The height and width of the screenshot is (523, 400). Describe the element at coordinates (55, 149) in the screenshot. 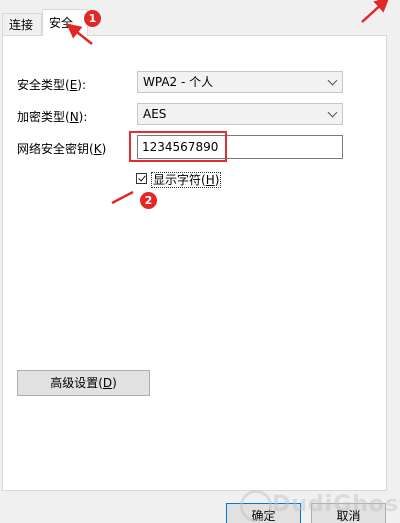

I see `network-key-label-text: 网络安全密钥(` at that location.